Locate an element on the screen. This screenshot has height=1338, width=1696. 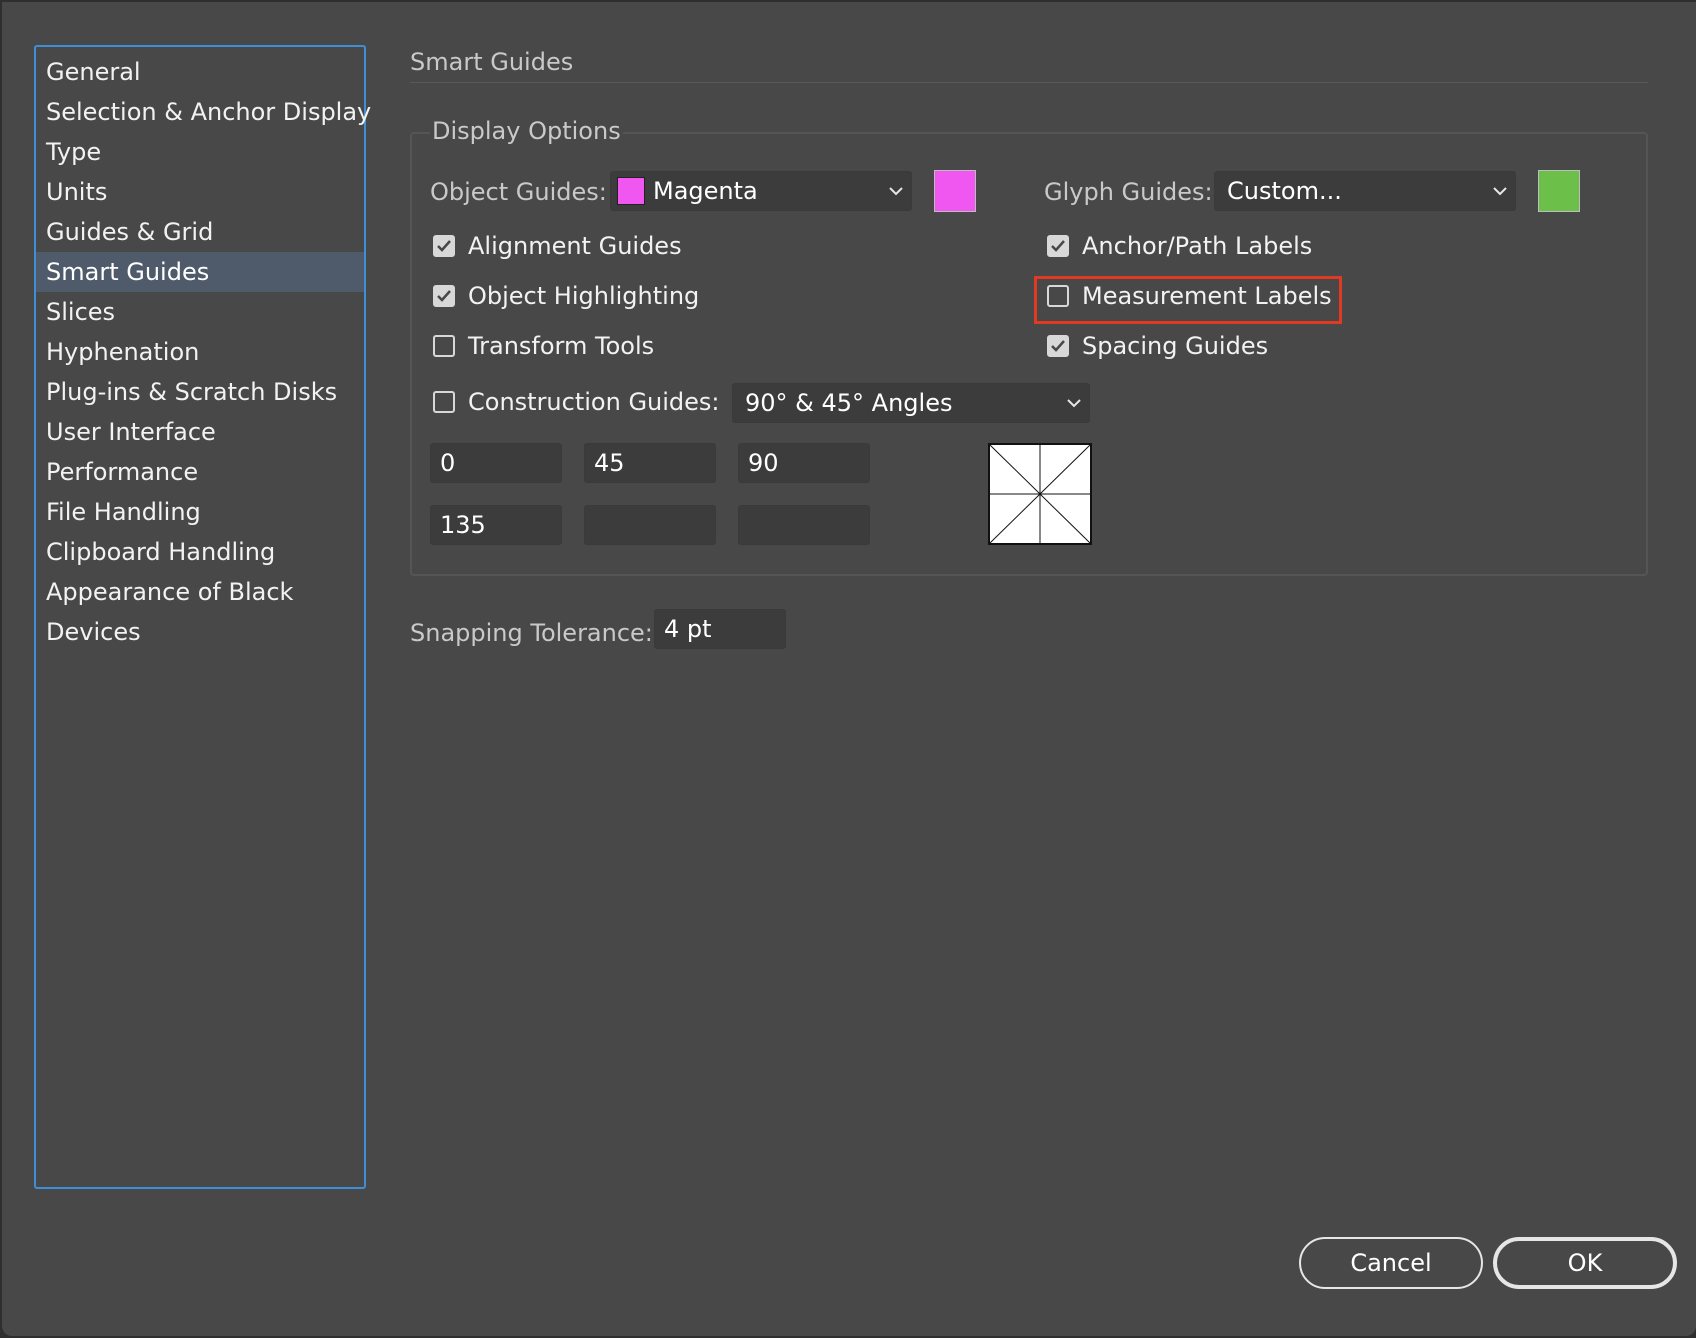
spacing-guides-option: Spacing Guides is located at coordinates (1157, 346).